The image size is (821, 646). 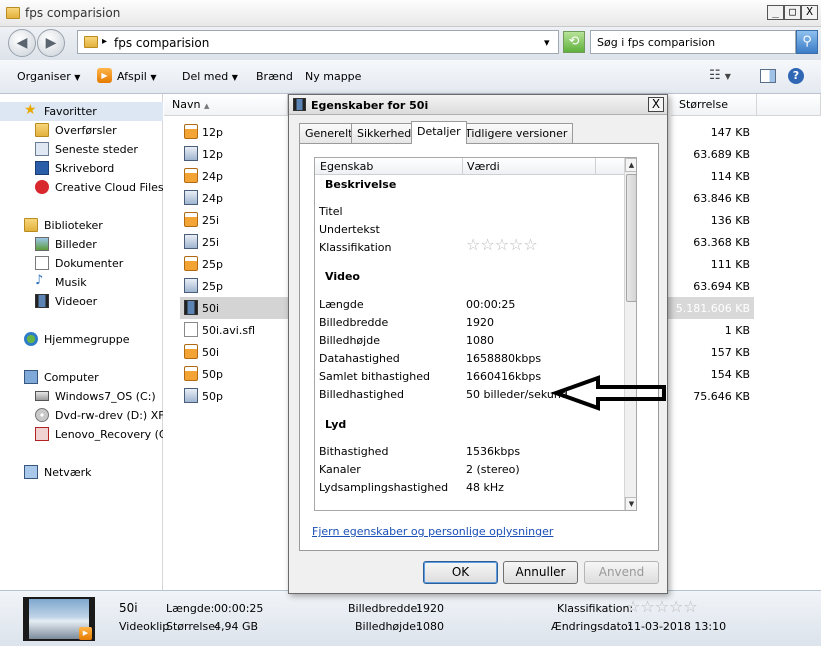 I want to click on scroll-up-icon: ▲, so click(x=630, y=165).